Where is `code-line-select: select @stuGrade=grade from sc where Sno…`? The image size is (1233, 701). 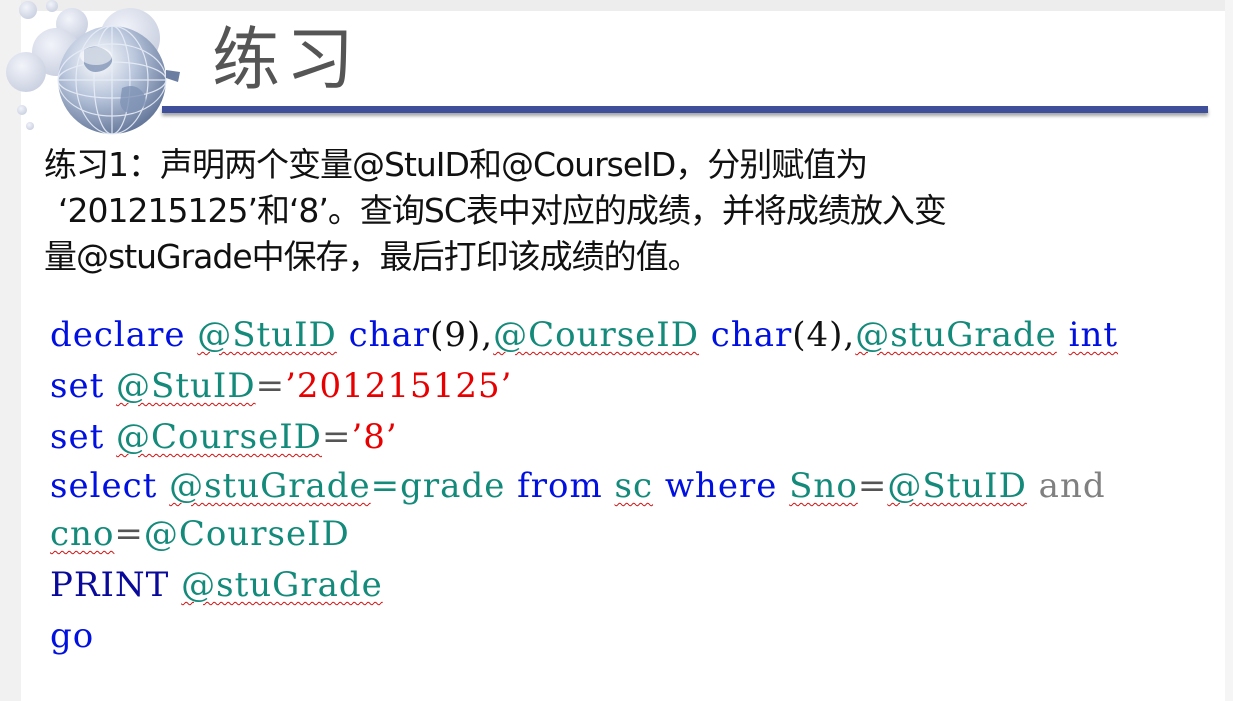 code-line-select: select @stuGrade=grade from sc where Sno… is located at coordinates (635, 486).